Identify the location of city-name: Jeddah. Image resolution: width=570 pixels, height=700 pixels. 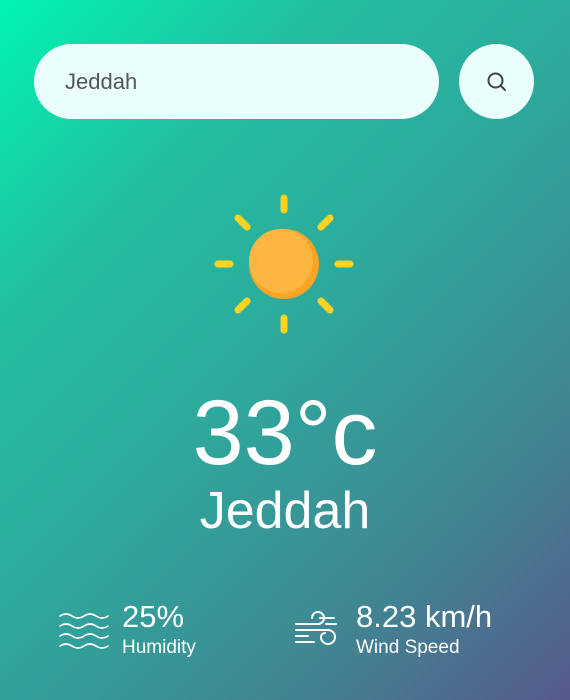
(285, 511).